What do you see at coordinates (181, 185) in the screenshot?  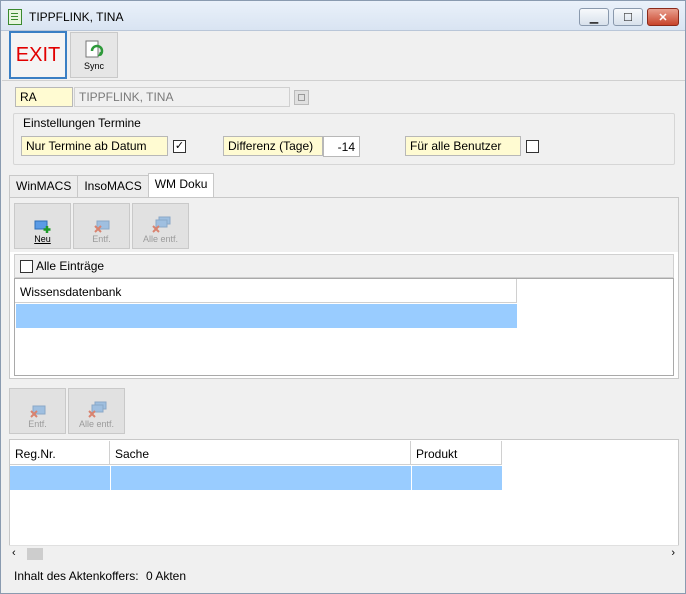 I see `tab-wm-doku: WM Doku` at bounding box center [181, 185].